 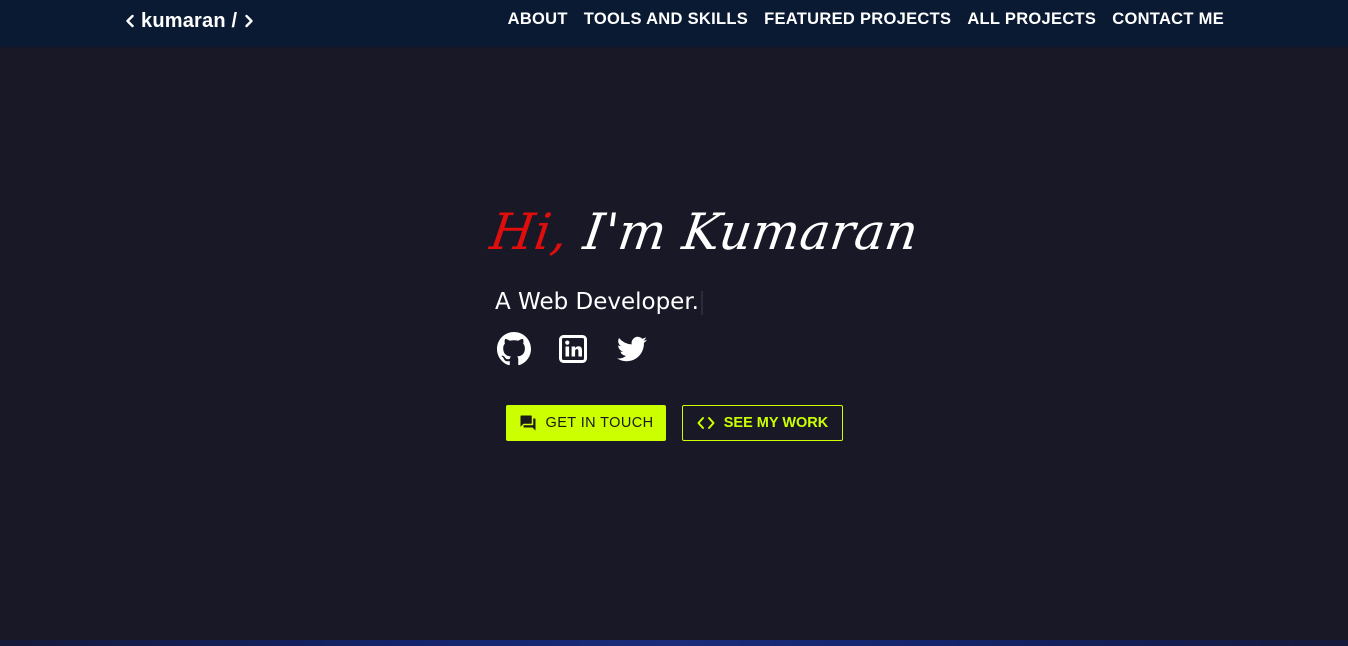 What do you see at coordinates (743, 232) in the screenshot?
I see `greeting-name: I'm Kumaran` at bounding box center [743, 232].